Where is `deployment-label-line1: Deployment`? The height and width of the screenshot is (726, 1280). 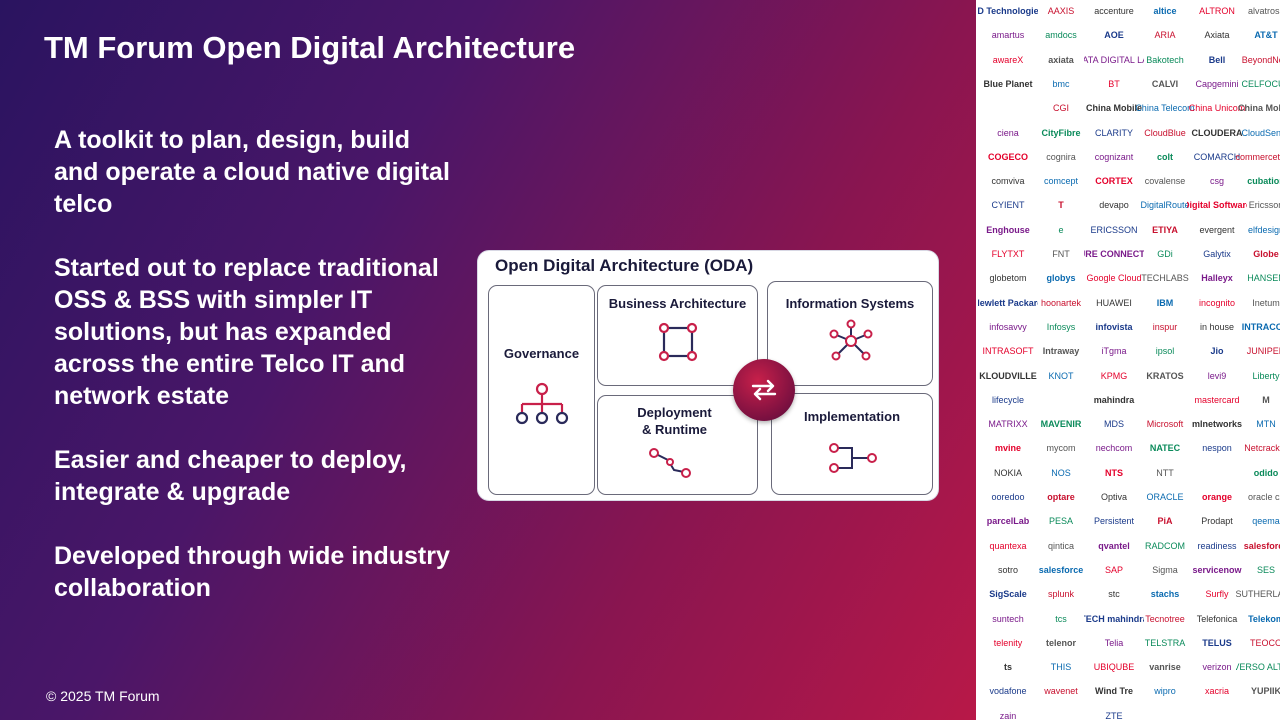 deployment-label-line1: Deployment is located at coordinates (674, 412).